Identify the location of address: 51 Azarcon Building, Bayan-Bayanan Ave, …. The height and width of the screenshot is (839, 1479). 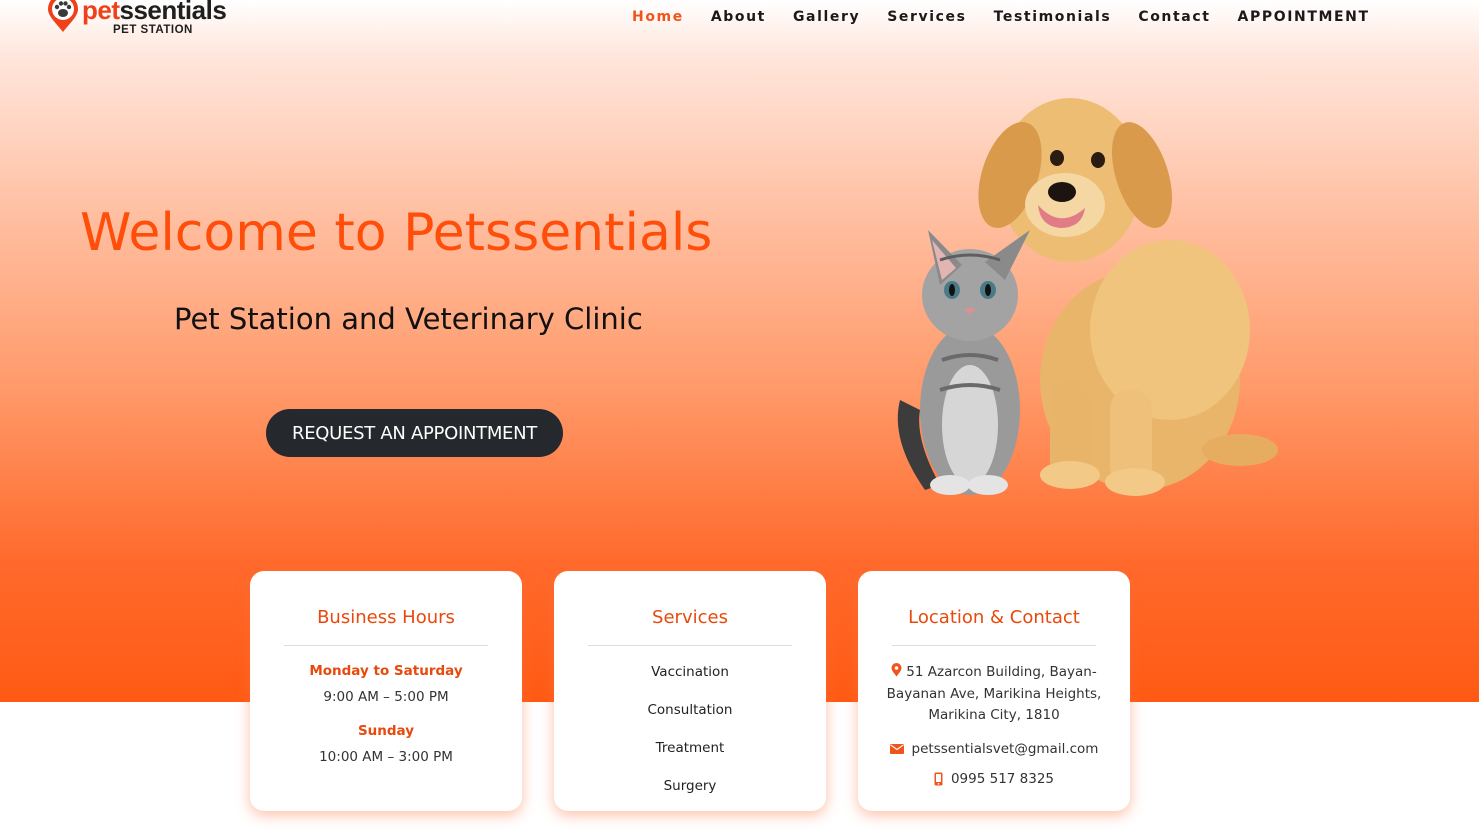
(994, 694).